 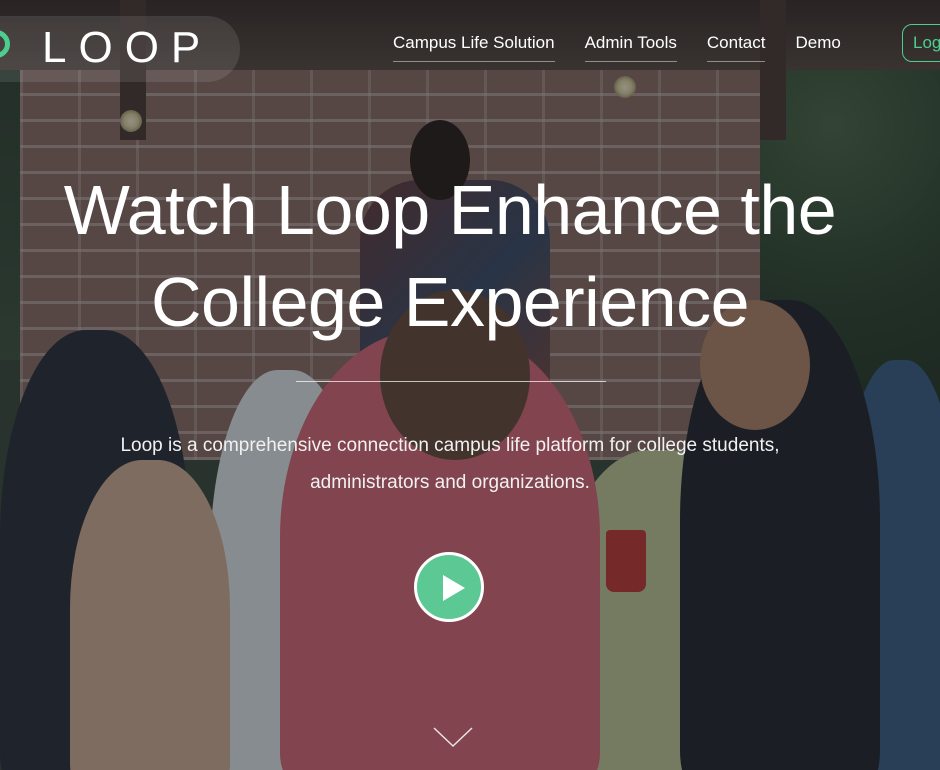 What do you see at coordinates (474, 47) in the screenshot?
I see `nav-campus-life-solution: Campus Life Solution` at bounding box center [474, 47].